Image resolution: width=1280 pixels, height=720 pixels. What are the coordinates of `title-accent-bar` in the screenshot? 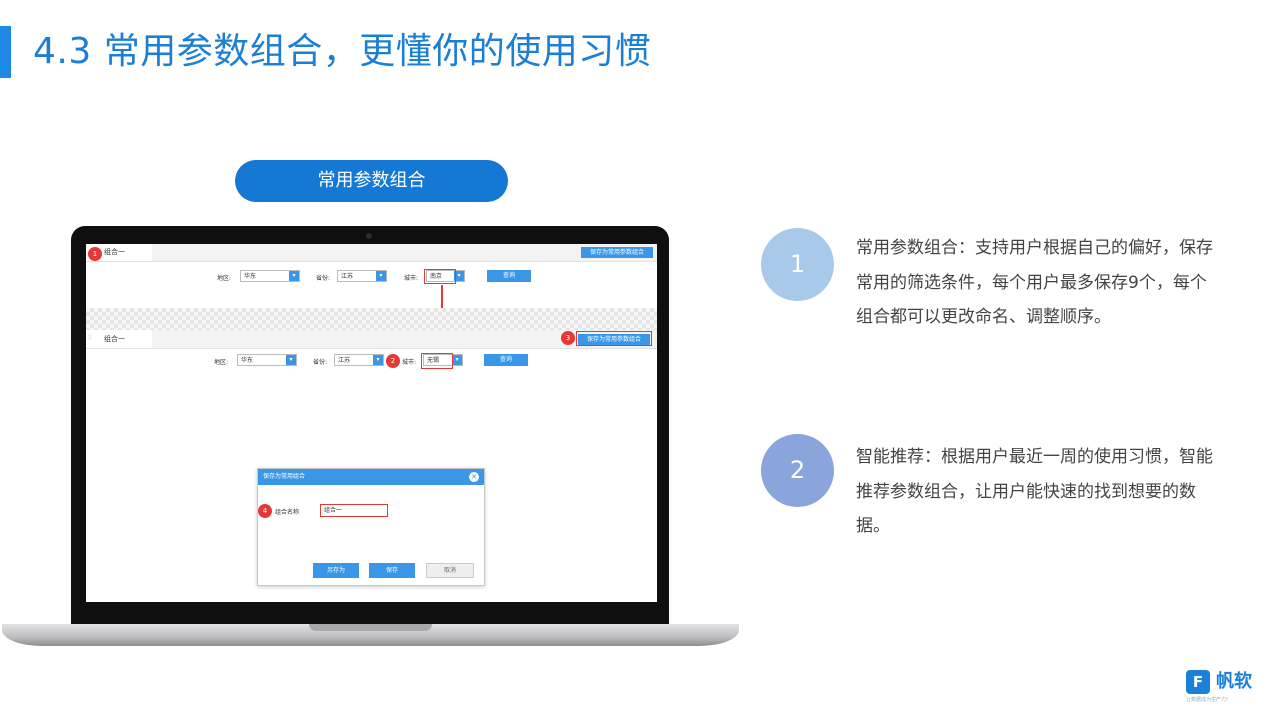 It's located at (5, 52).